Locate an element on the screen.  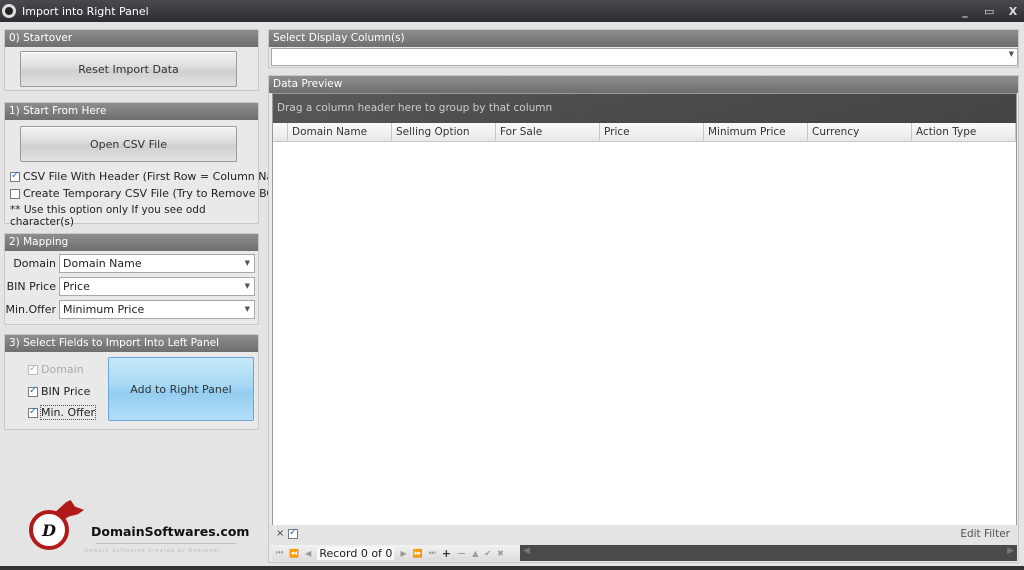
column-header-minimum-price: Minimum Price is located at coordinates (756, 132).